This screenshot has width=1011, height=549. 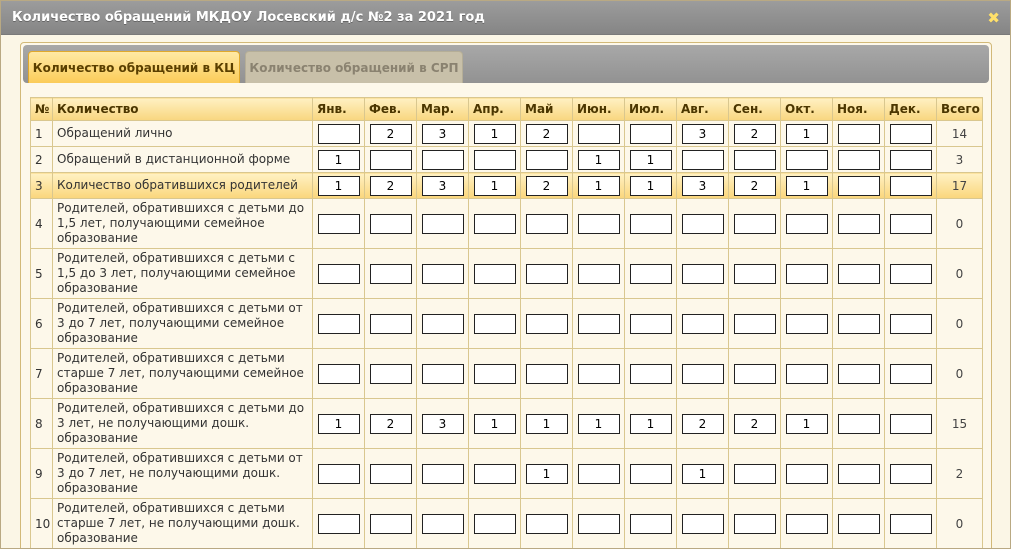 What do you see at coordinates (354, 67) in the screenshot?
I see `tab-srp: Количество обращений в СРП` at bounding box center [354, 67].